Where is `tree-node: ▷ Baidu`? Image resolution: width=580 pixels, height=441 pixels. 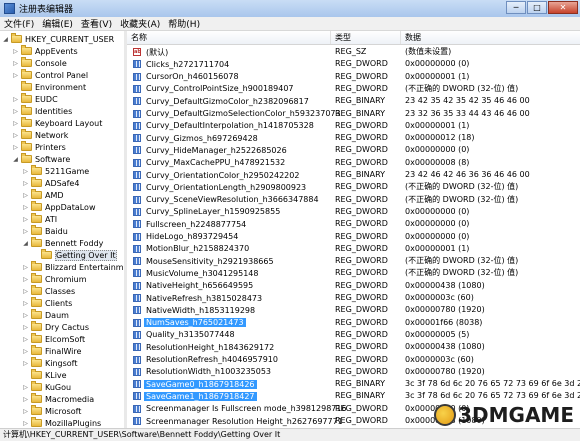
tree-node: ▷ Baidu is located at coordinates (45, 231).